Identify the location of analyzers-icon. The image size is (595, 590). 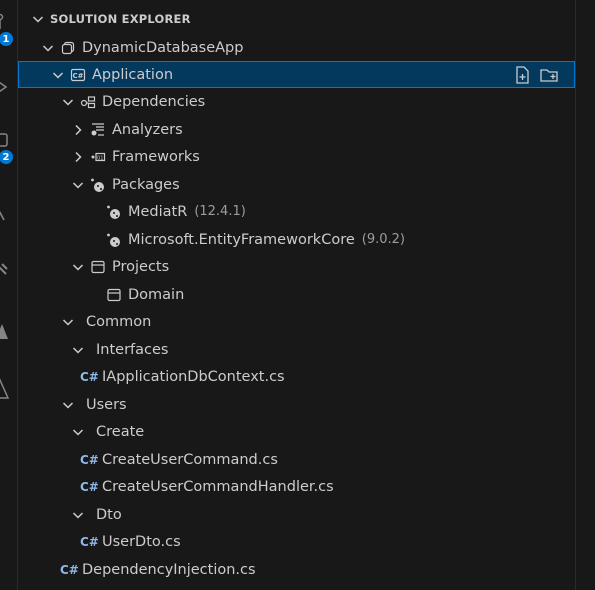
(97, 129).